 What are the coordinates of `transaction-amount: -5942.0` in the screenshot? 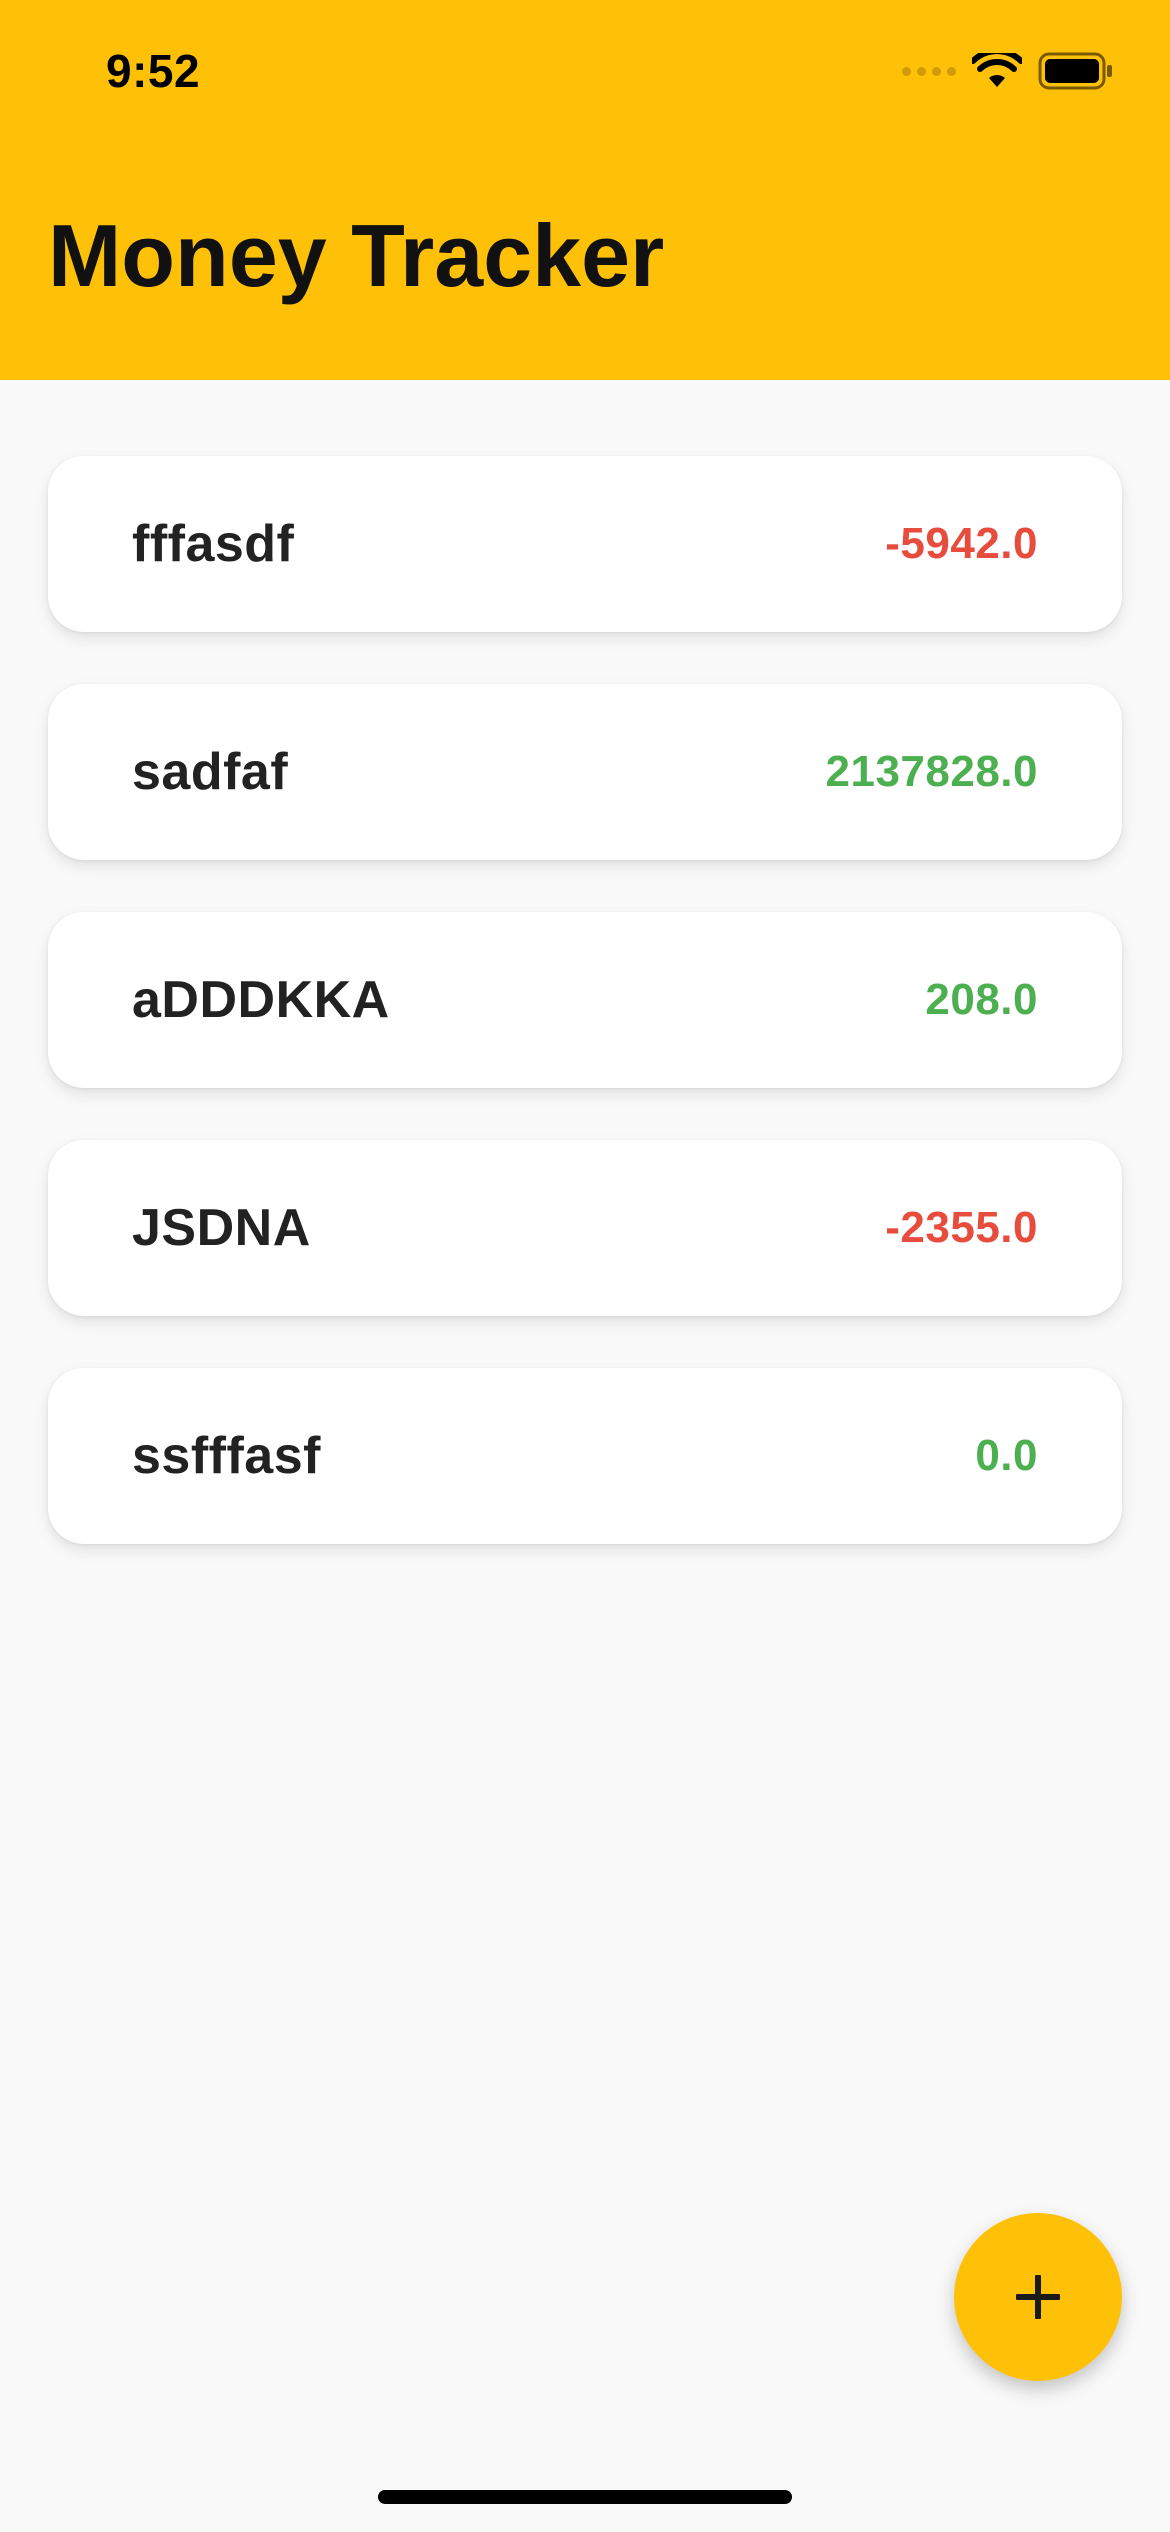 It's located at (961, 543).